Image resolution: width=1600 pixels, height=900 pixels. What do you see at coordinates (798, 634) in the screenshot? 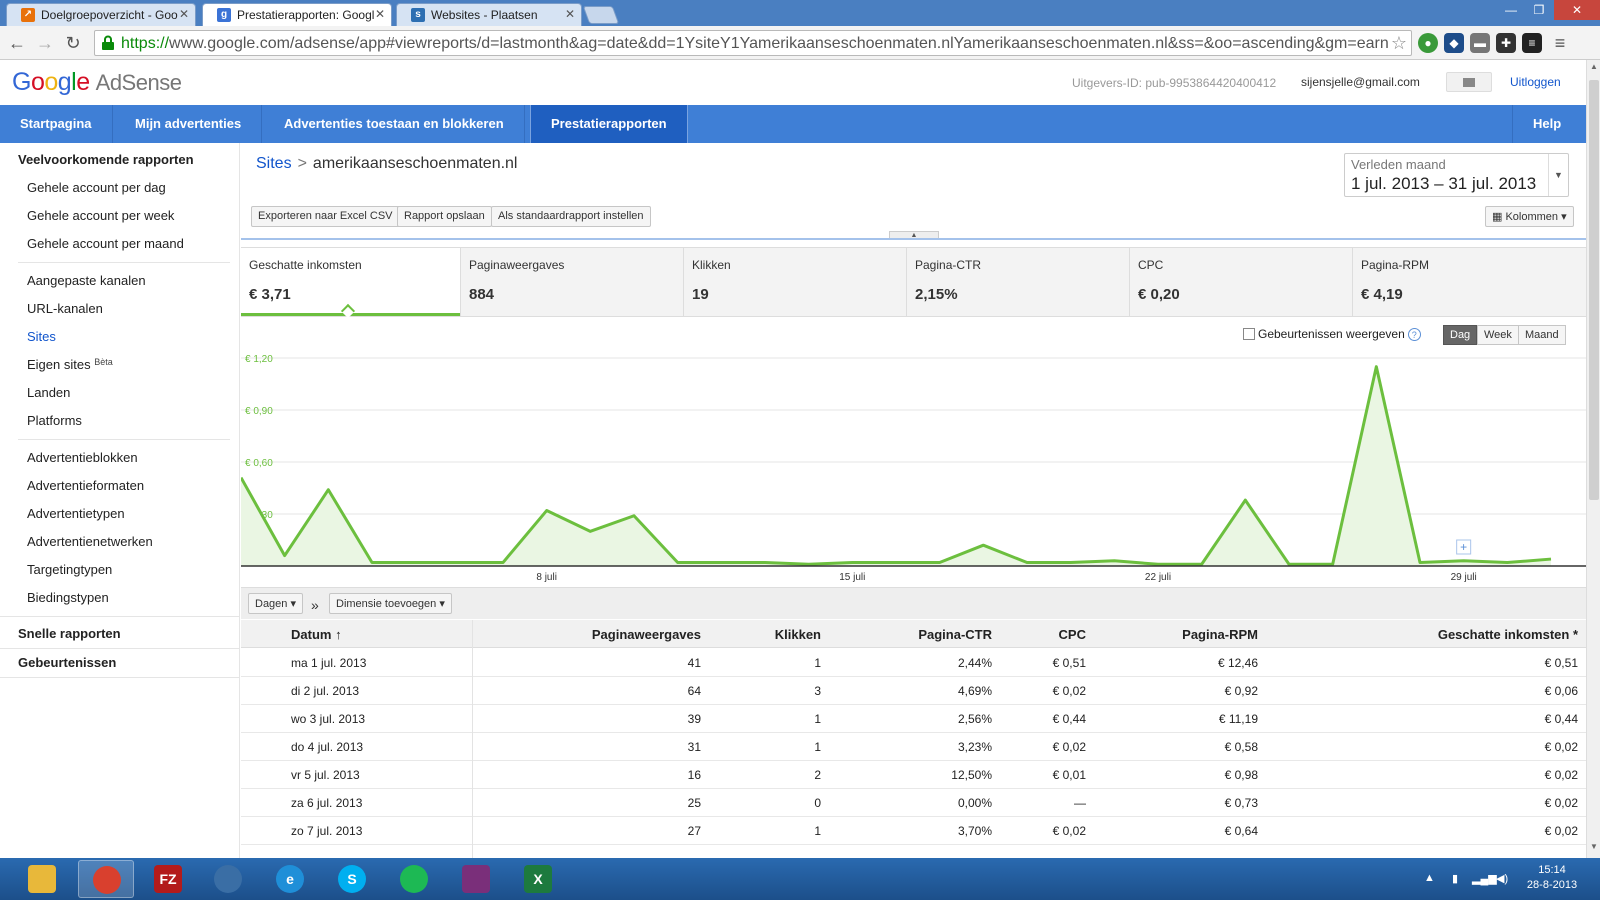
I see `column-header-clicks: Klikken` at bounding box center [798, 634].